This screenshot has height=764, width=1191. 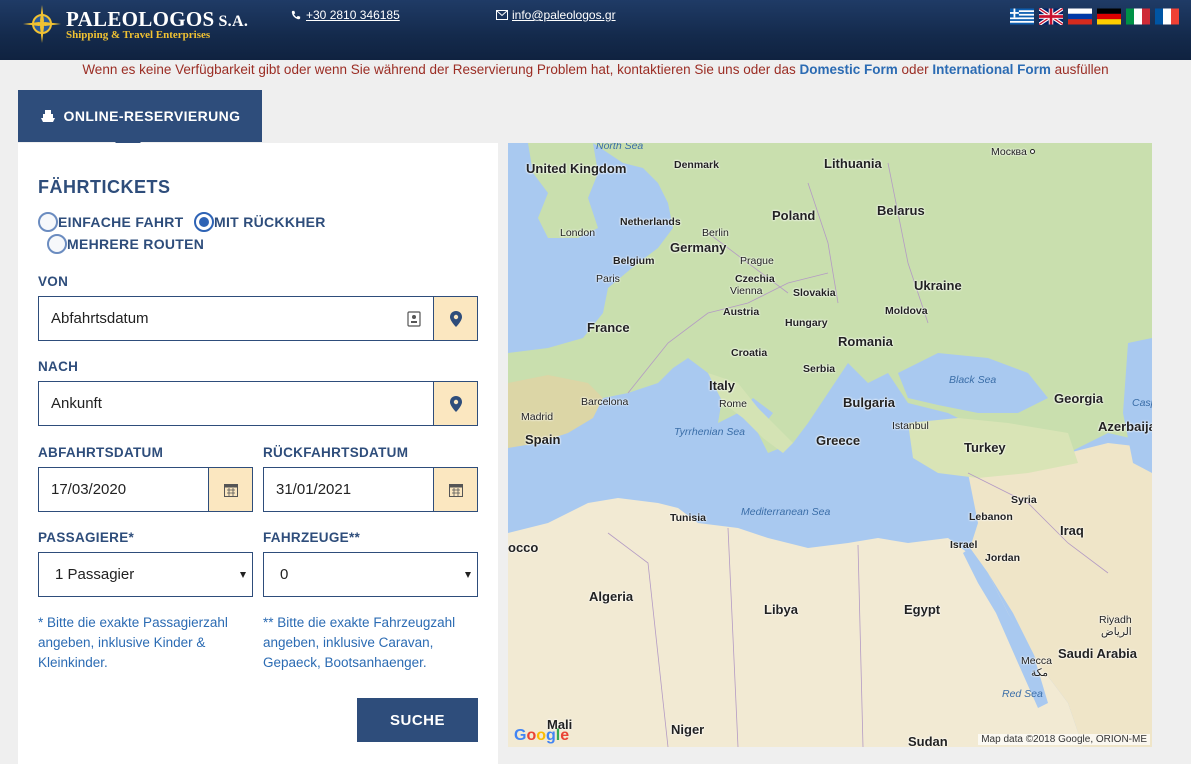 I want to click on country-label: Germany, so click(x=698, y=247).